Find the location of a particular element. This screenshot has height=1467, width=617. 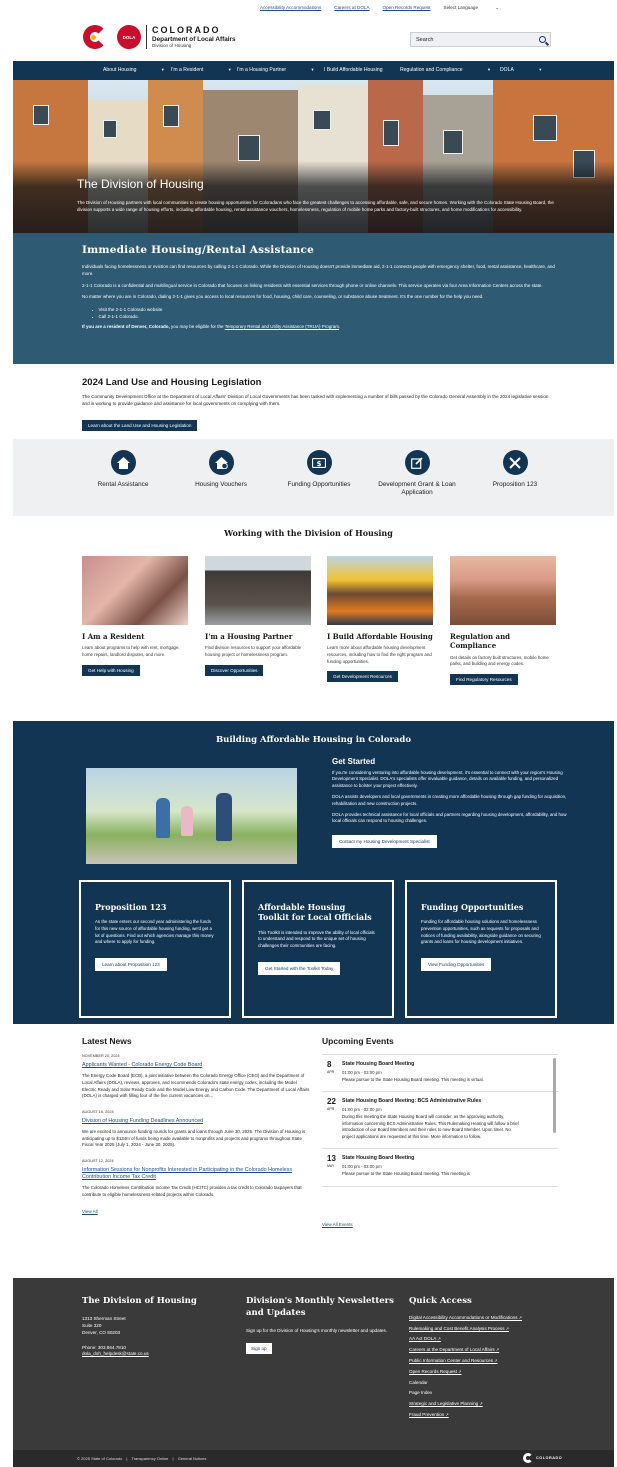

box-title: Funding Opportunities is located at coordinates (472, 907).